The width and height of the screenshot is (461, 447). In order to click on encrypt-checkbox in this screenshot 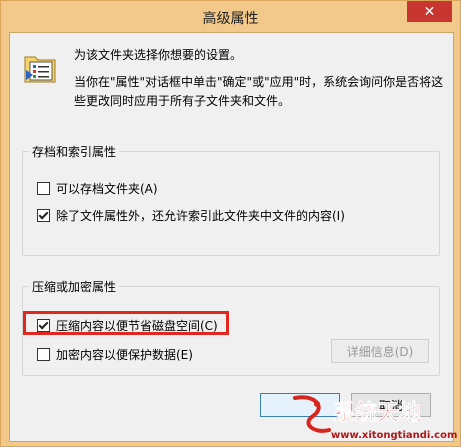, I will do `click(43, 354)`.